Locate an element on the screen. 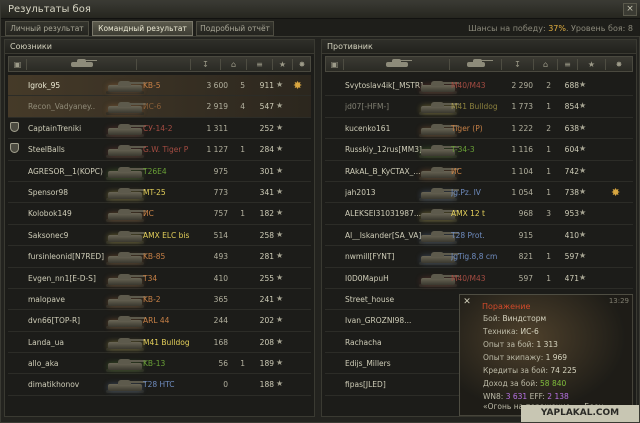 The width and height of the screenshot is (640, 423). kills-icon: ⌂ is located at coordinates (233, 64).